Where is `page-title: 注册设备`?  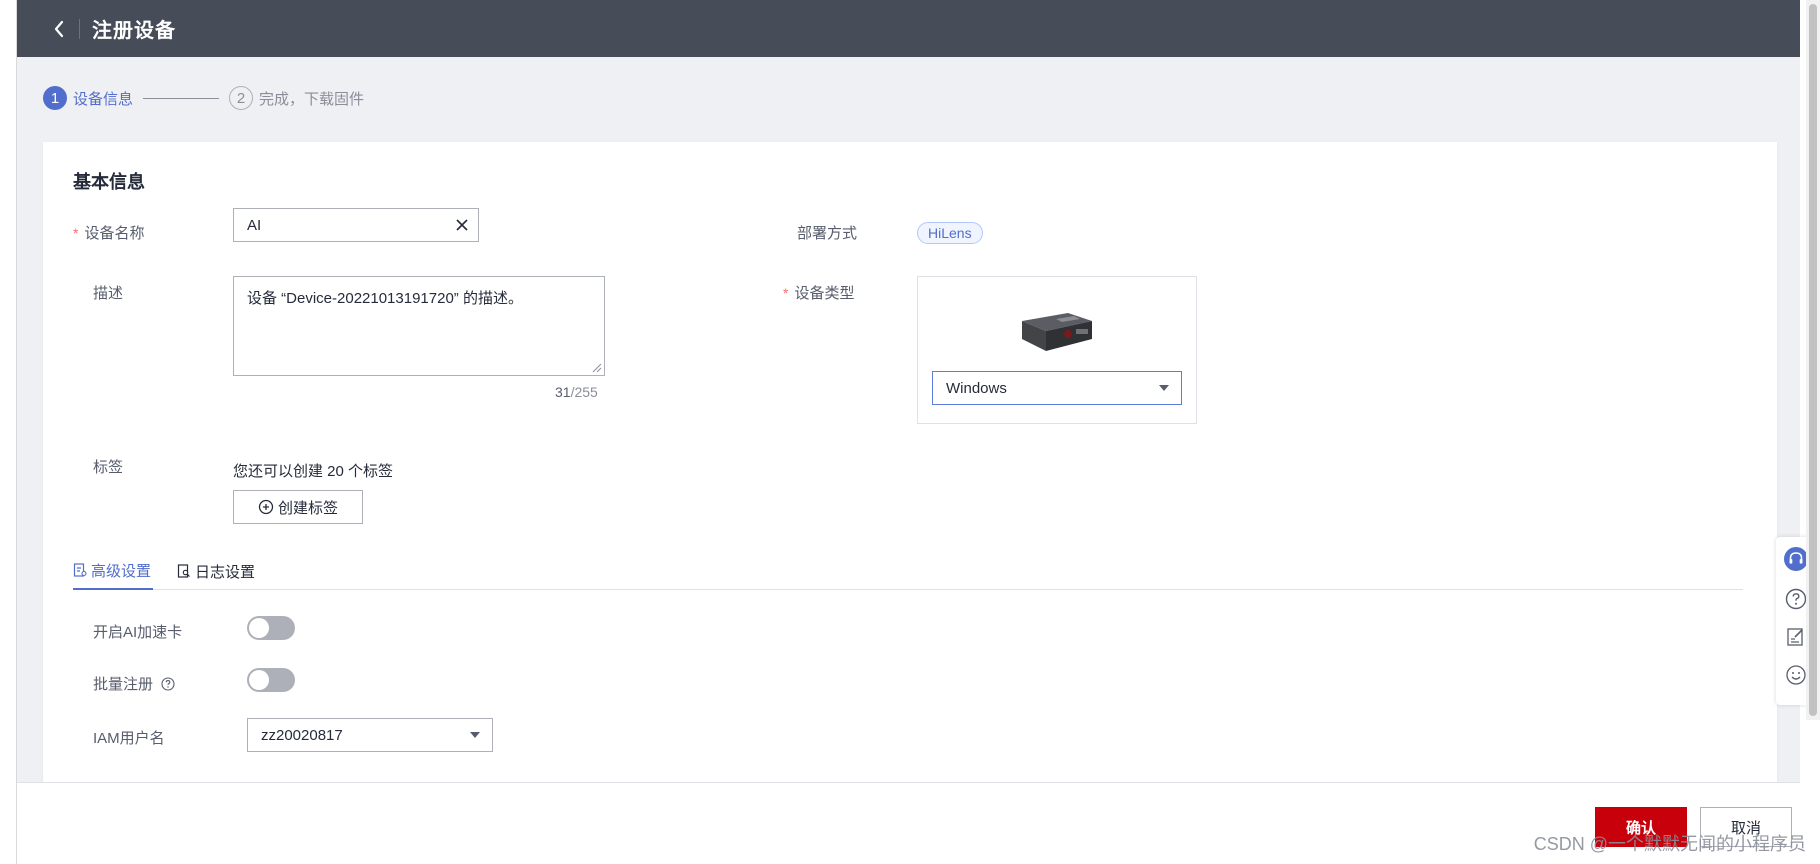 page-title: 注册设备 is located at coordinates (134, 31).